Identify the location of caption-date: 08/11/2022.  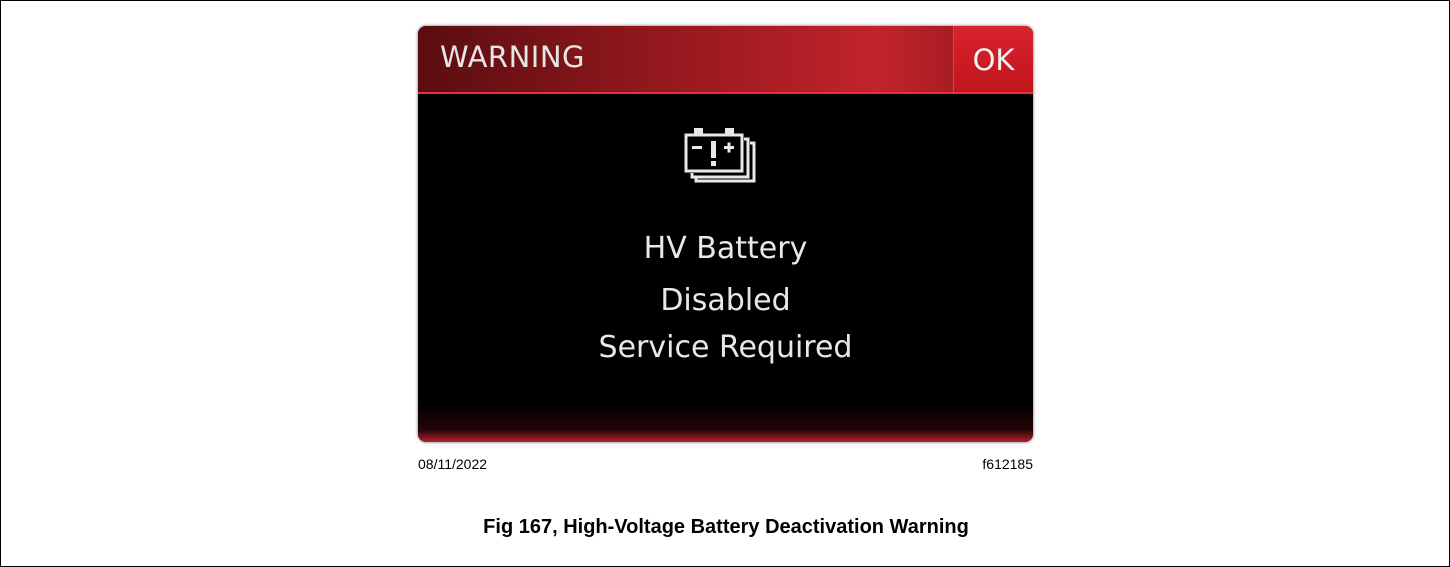
(453, 464).